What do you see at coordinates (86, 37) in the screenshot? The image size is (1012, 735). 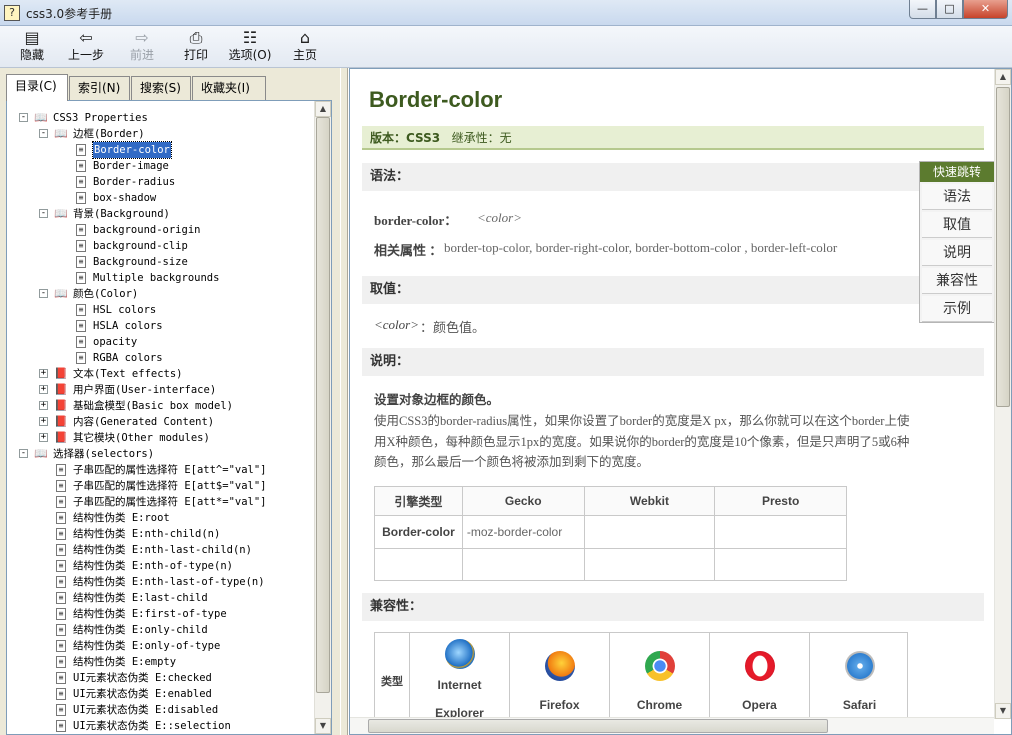 I see `back-arrow-icon: ⇦` at bounding box center [86, 37].